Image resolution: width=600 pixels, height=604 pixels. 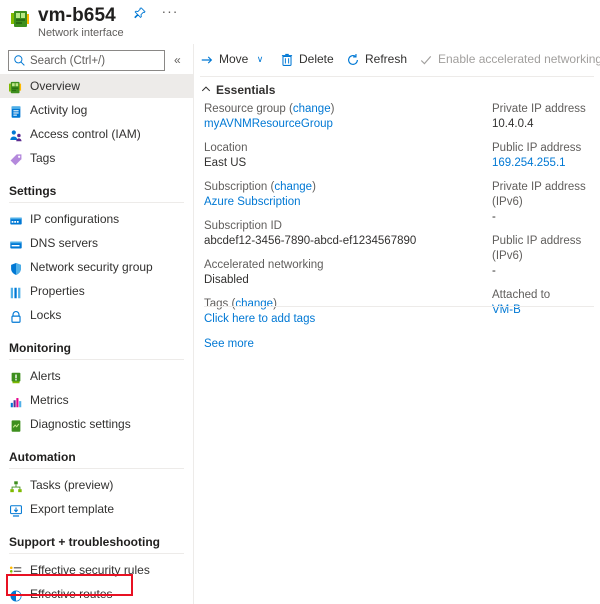 What do you see at coordinates (177, 60) in the screenshot?
I see `chevron-double-left-icon: «` at bounding box center [177, 60].